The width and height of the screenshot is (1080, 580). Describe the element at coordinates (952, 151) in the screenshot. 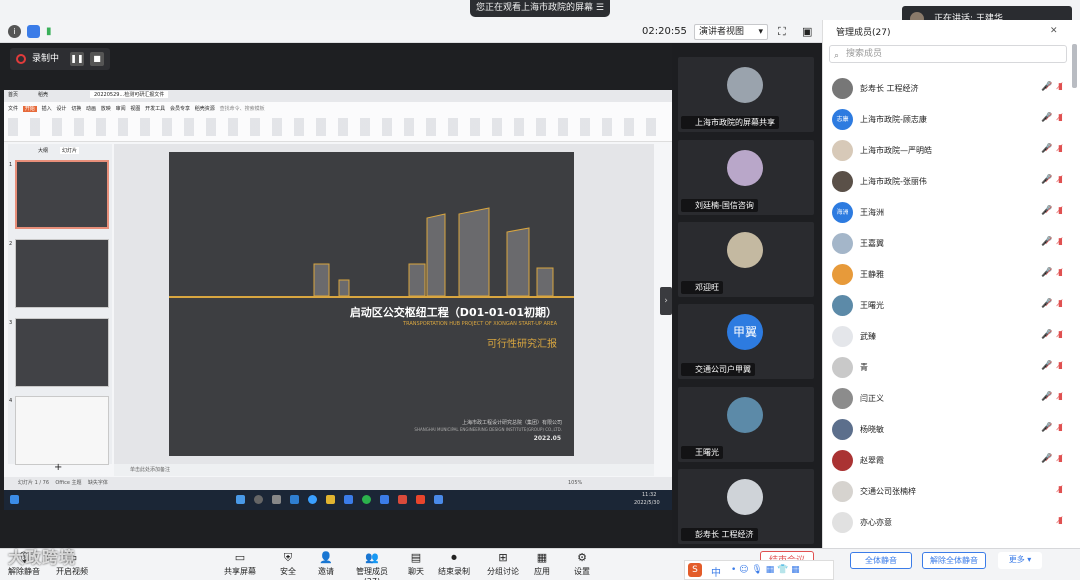

I see `member-row: 上海市政院—严明皓 🎤̸ ▮̸` at that location.